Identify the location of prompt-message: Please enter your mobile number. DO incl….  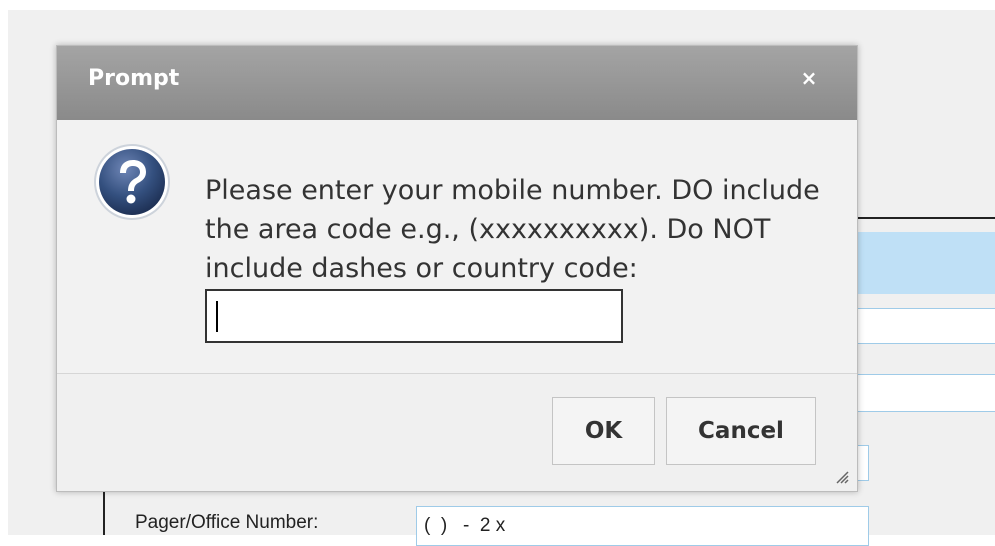
(512, 229).